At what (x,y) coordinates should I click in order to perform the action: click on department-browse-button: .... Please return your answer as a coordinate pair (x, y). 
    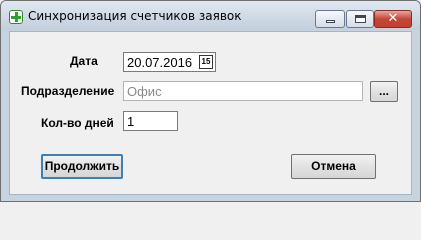
    Looking at the image, I should click on (384, 91).